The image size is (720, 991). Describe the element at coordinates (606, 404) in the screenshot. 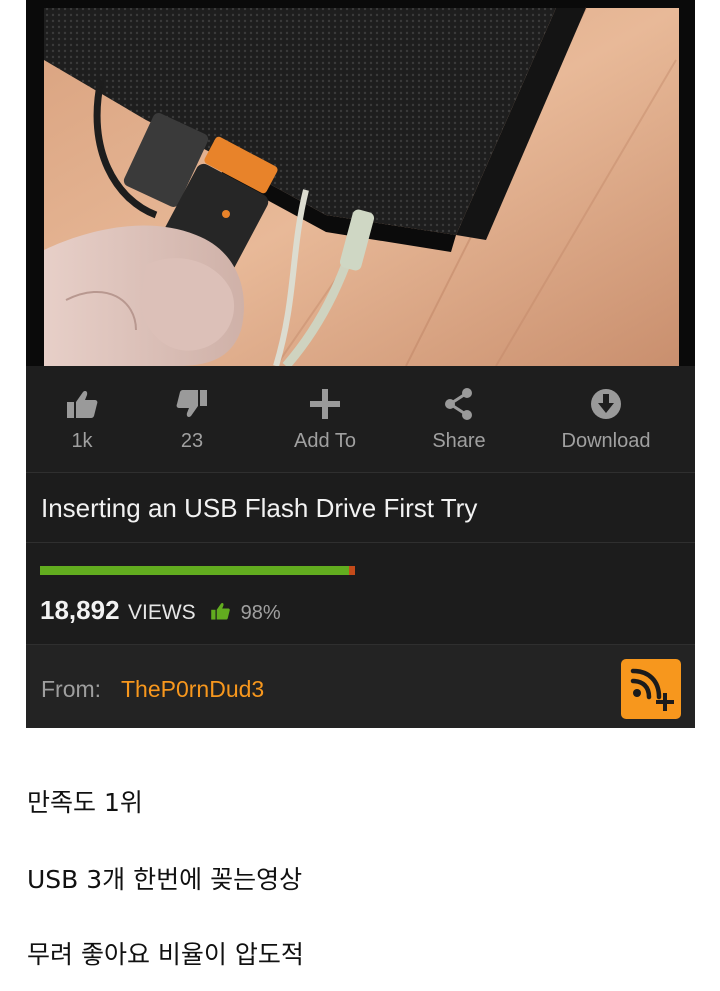

I see `download-icon` at that location.